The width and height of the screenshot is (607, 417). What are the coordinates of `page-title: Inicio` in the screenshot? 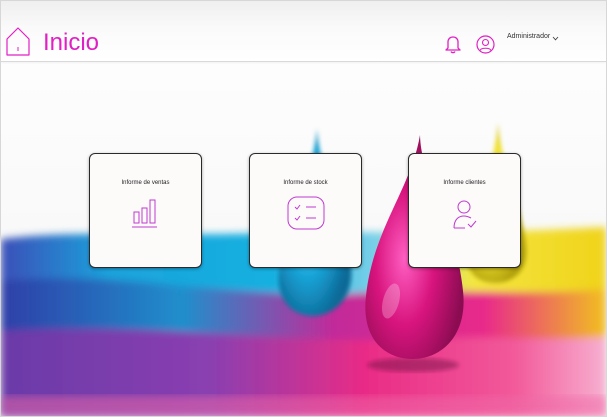 It's located at (71, 42).